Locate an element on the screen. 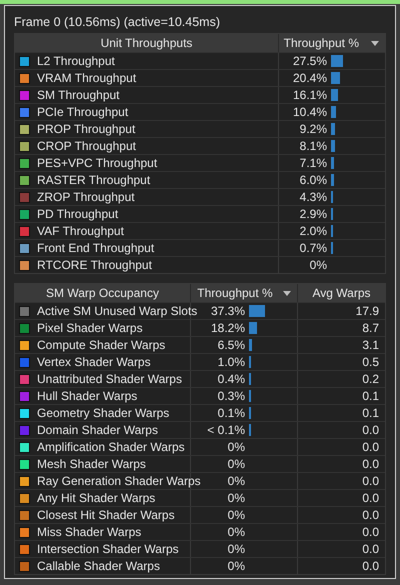 This screenshot has height=585, width=400. throughput-value: 0.7% is located at coordinates (313, 248).